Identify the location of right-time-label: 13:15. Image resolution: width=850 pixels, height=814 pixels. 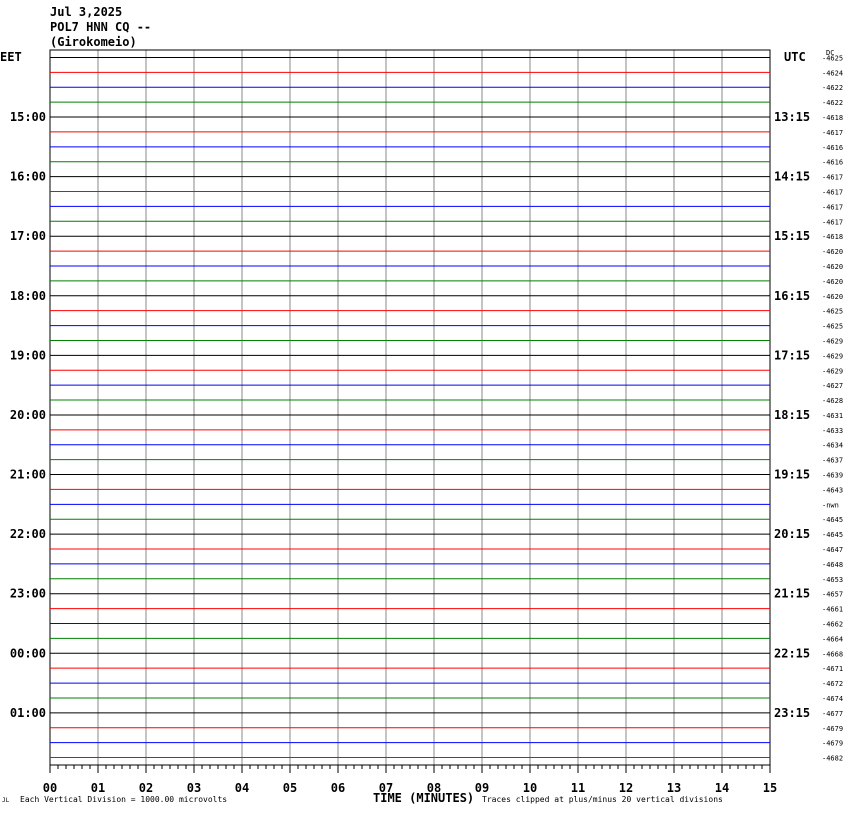
(792, 117).